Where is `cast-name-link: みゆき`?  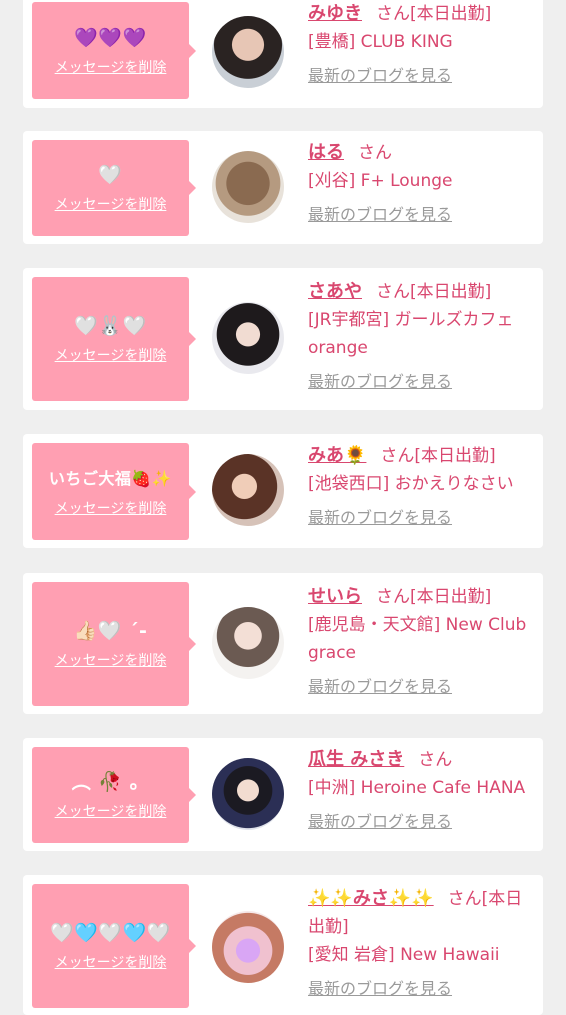 cast-name-link: みゆき is located at coordinates (335, 13).